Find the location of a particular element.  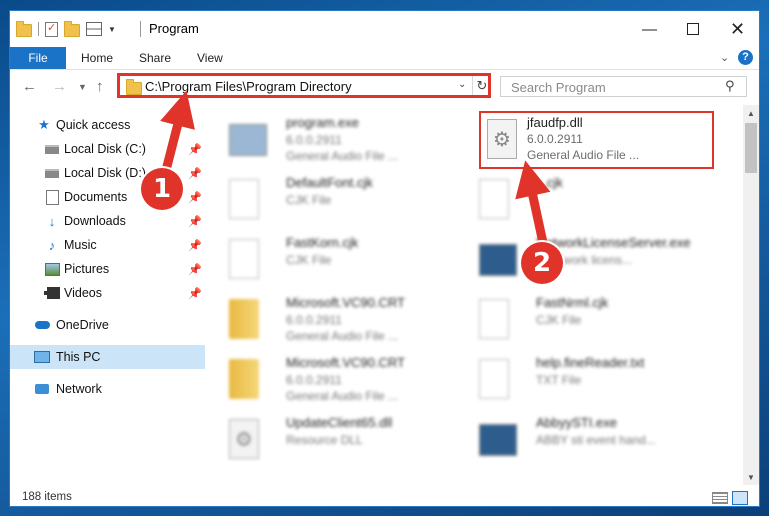

tab-share: Share is located at coordinates (155, 58).